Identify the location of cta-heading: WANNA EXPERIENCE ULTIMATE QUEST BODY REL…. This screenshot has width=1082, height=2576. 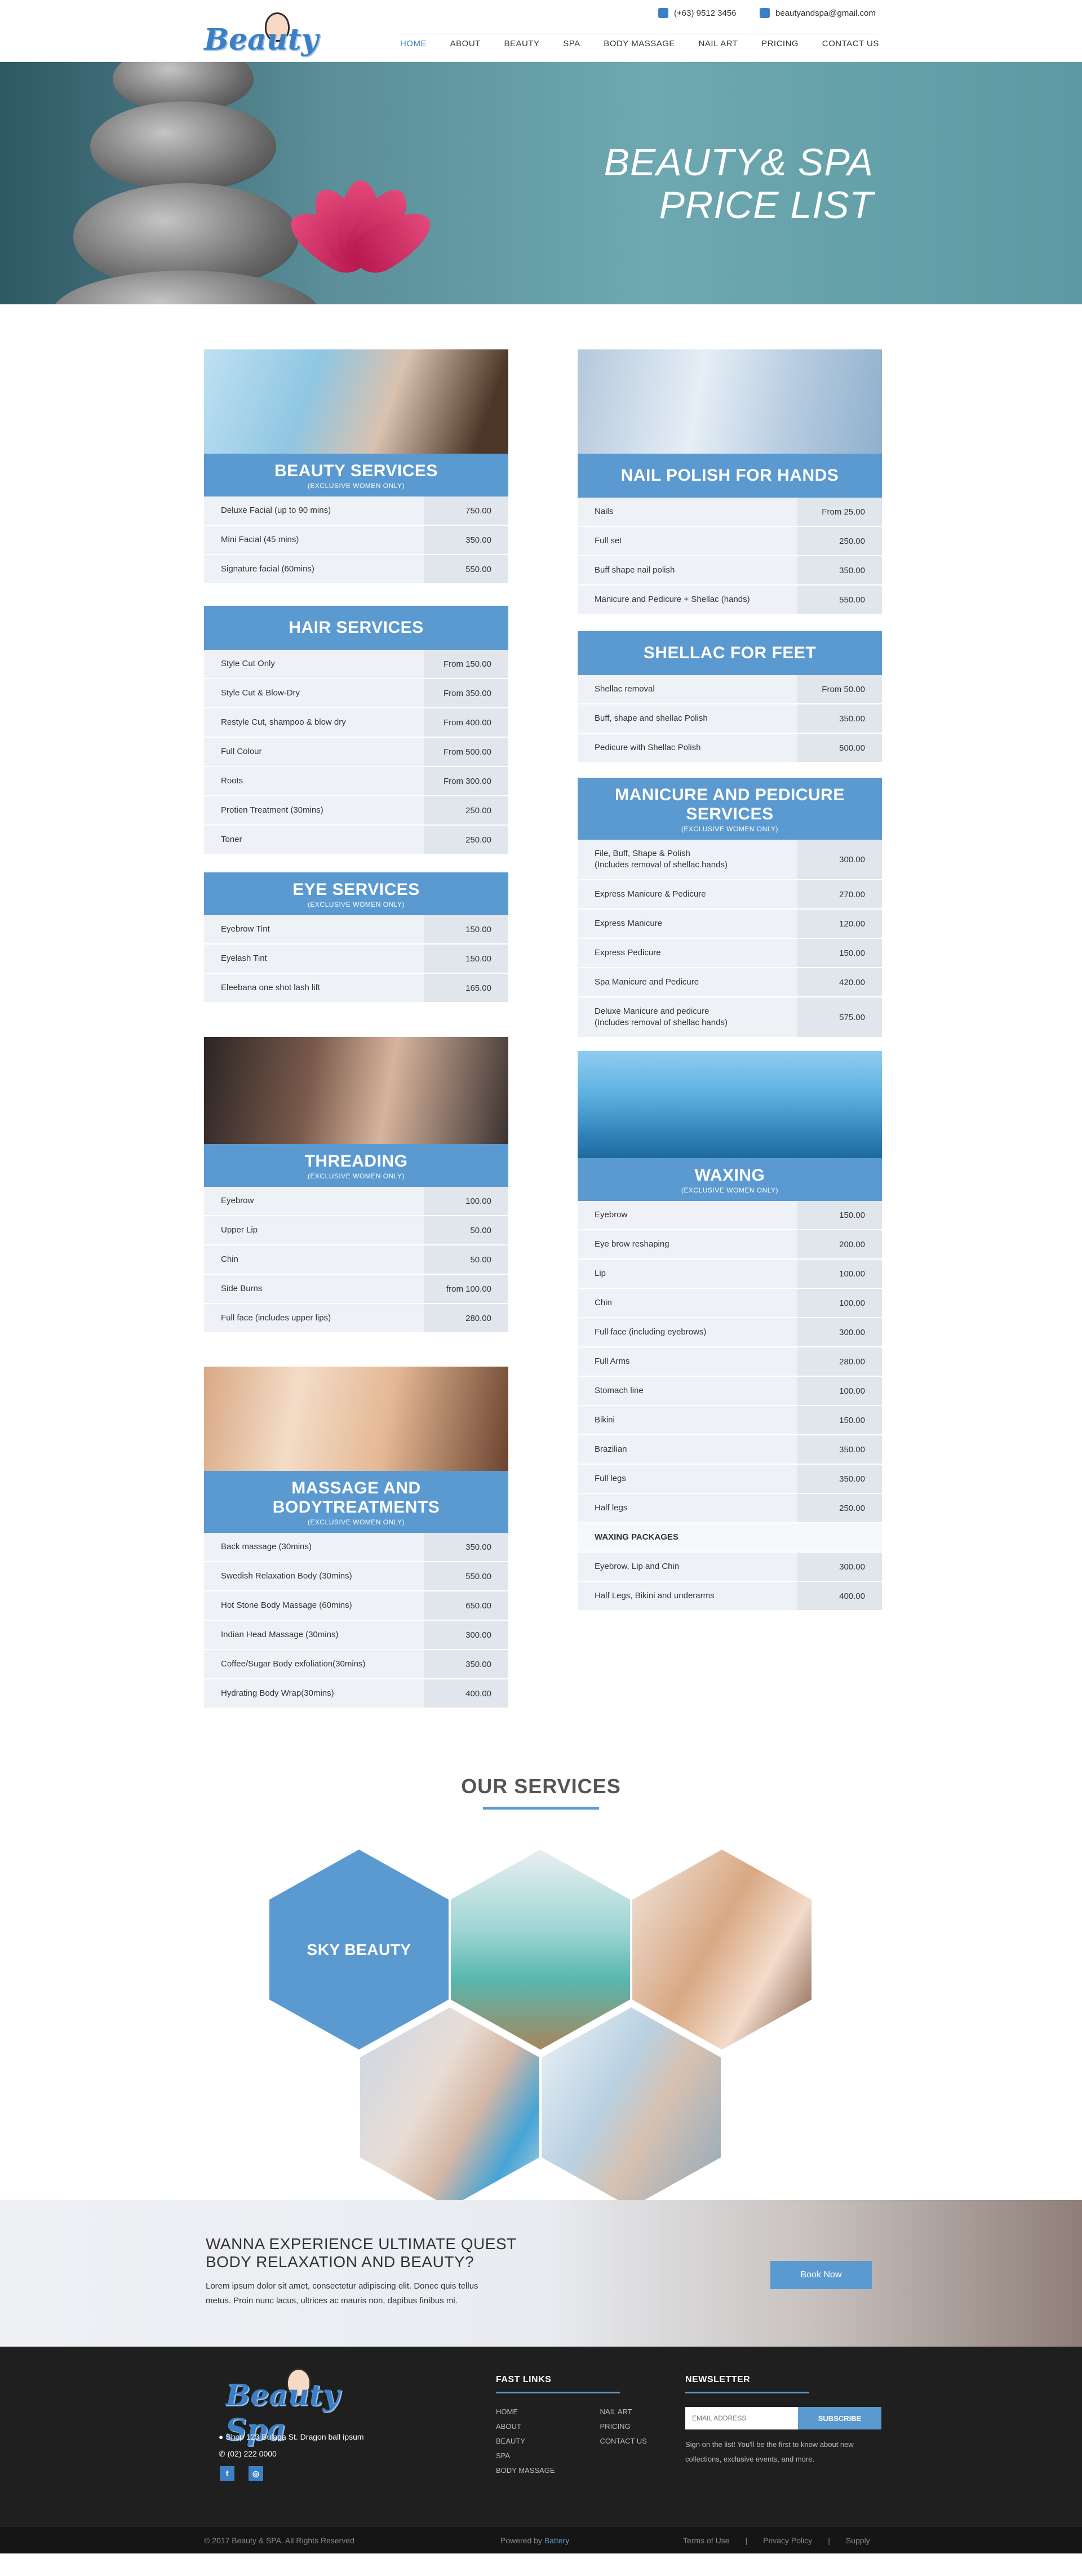
(361, 2253).